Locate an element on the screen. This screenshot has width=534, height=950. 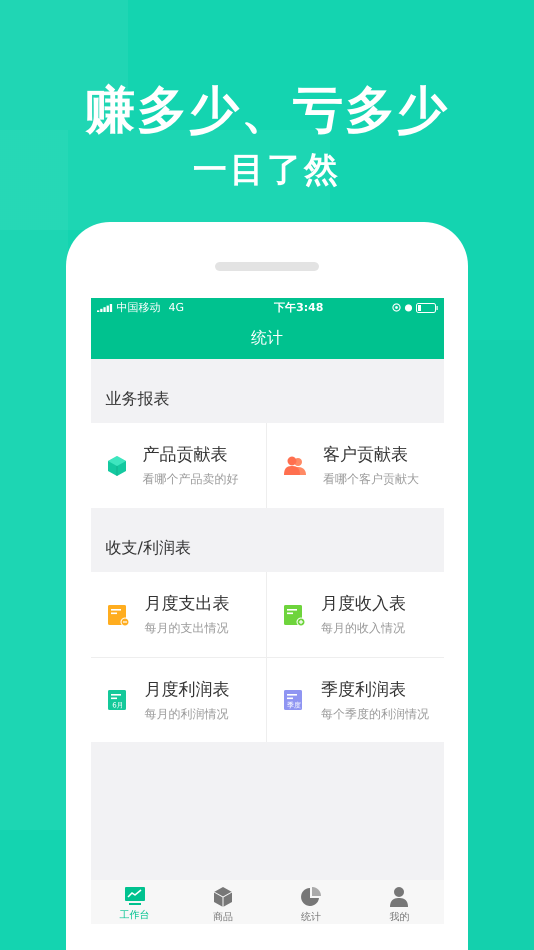
report-subtitle: 每个季度的利润情况 is located at coordinates (375, 714).